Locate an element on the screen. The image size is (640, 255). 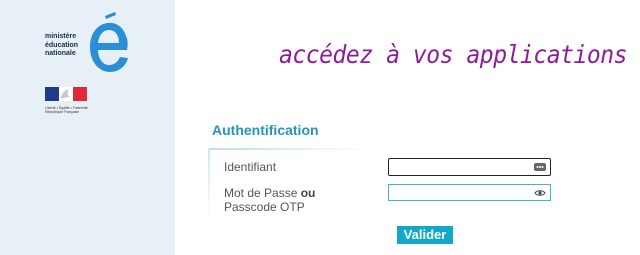
more-options-icon is located at coordinates (540, 167).